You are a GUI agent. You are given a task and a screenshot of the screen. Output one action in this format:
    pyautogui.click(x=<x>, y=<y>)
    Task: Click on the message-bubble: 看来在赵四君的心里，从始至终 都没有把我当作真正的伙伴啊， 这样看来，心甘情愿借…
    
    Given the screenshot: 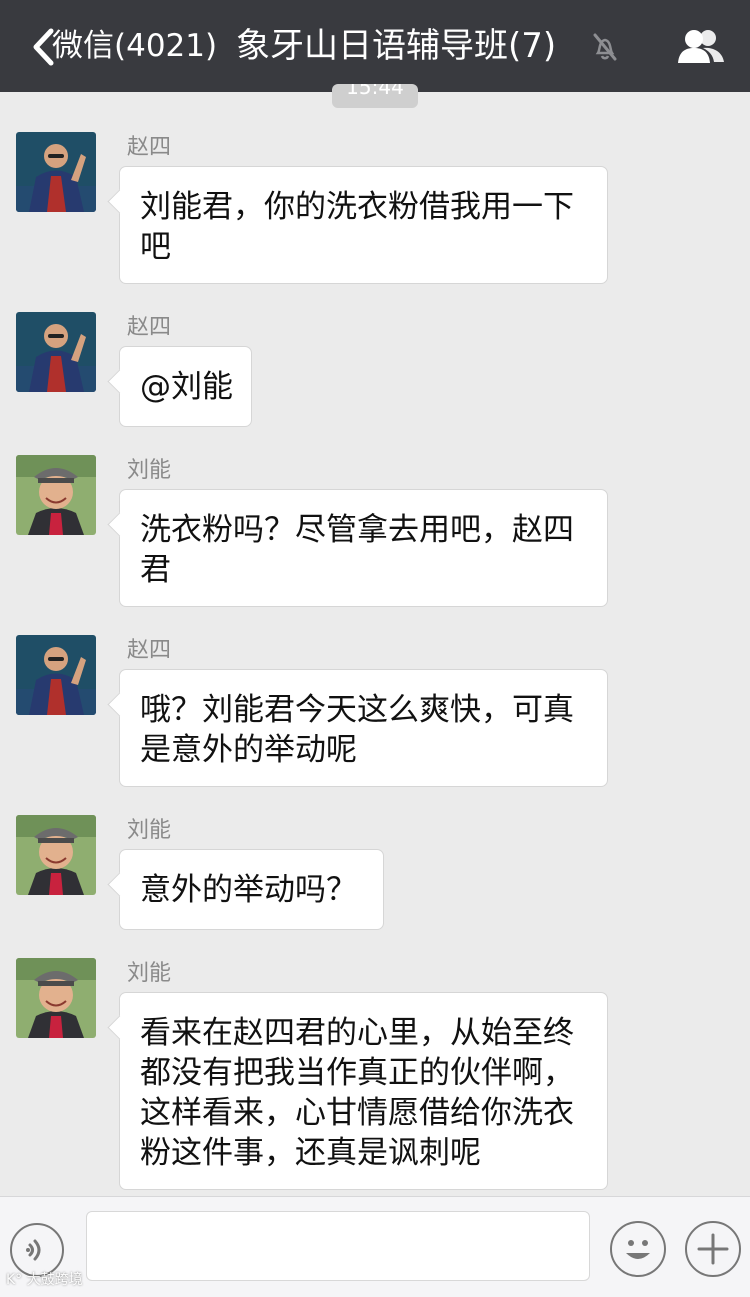 What is the action you would take?
    pyautogui.click(x=363, y=1091)
    